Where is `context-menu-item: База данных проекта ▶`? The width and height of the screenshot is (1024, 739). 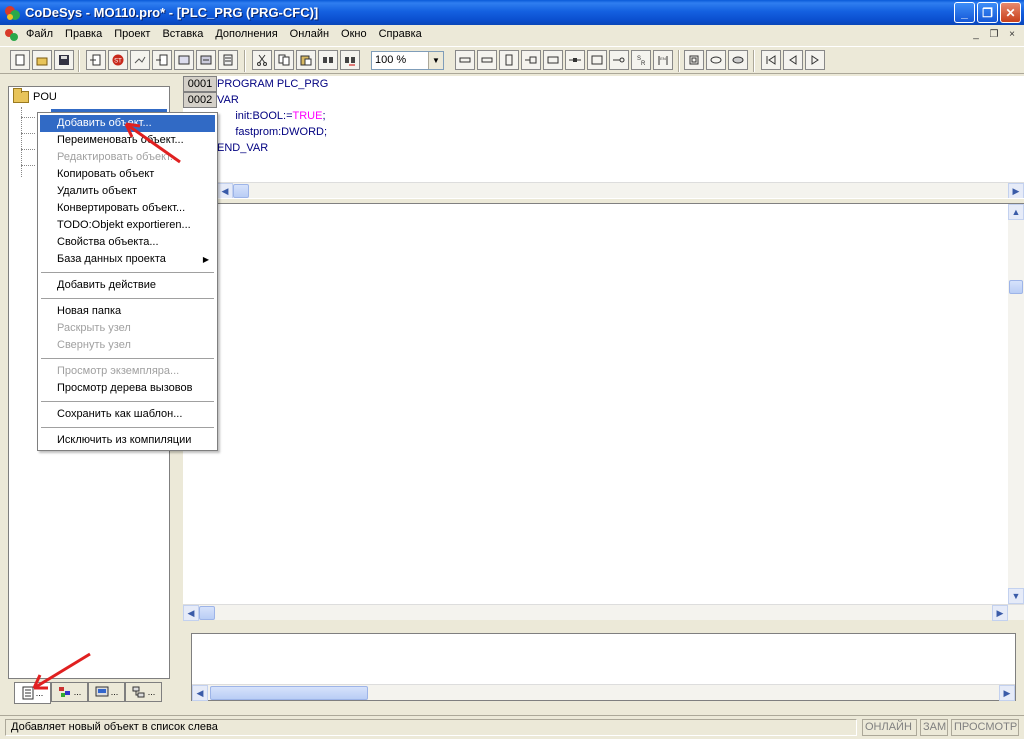
context-menu-item: База данных проекта ▶ is located at coordinates (127, 259).